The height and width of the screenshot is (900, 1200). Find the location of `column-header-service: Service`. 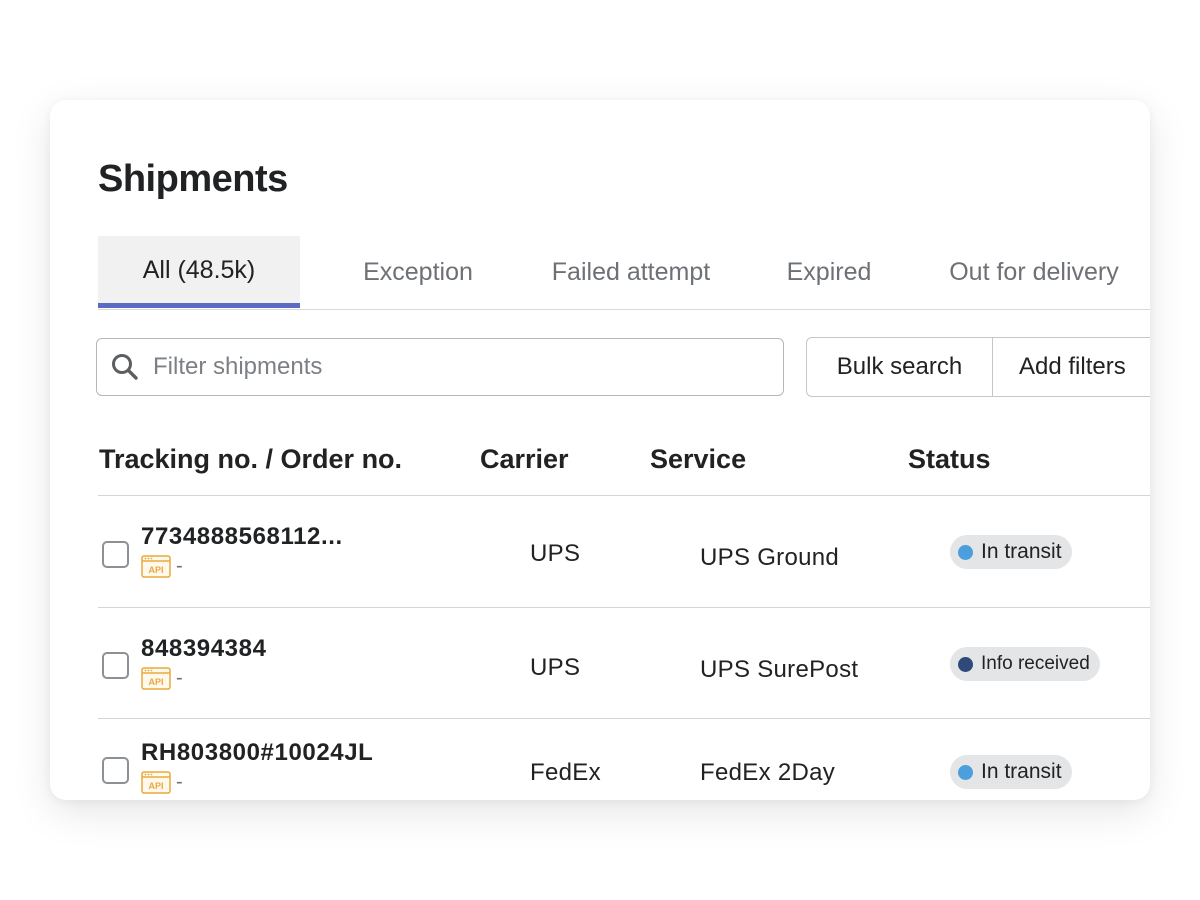

column-header-service: Service is located at coordinates (698, 459).